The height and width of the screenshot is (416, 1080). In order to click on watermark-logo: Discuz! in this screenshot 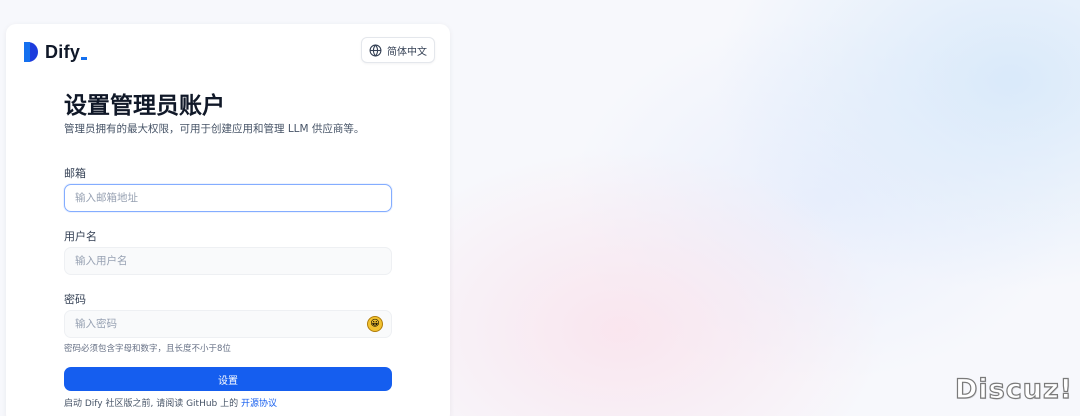, I will do `click(1013, 389)`.